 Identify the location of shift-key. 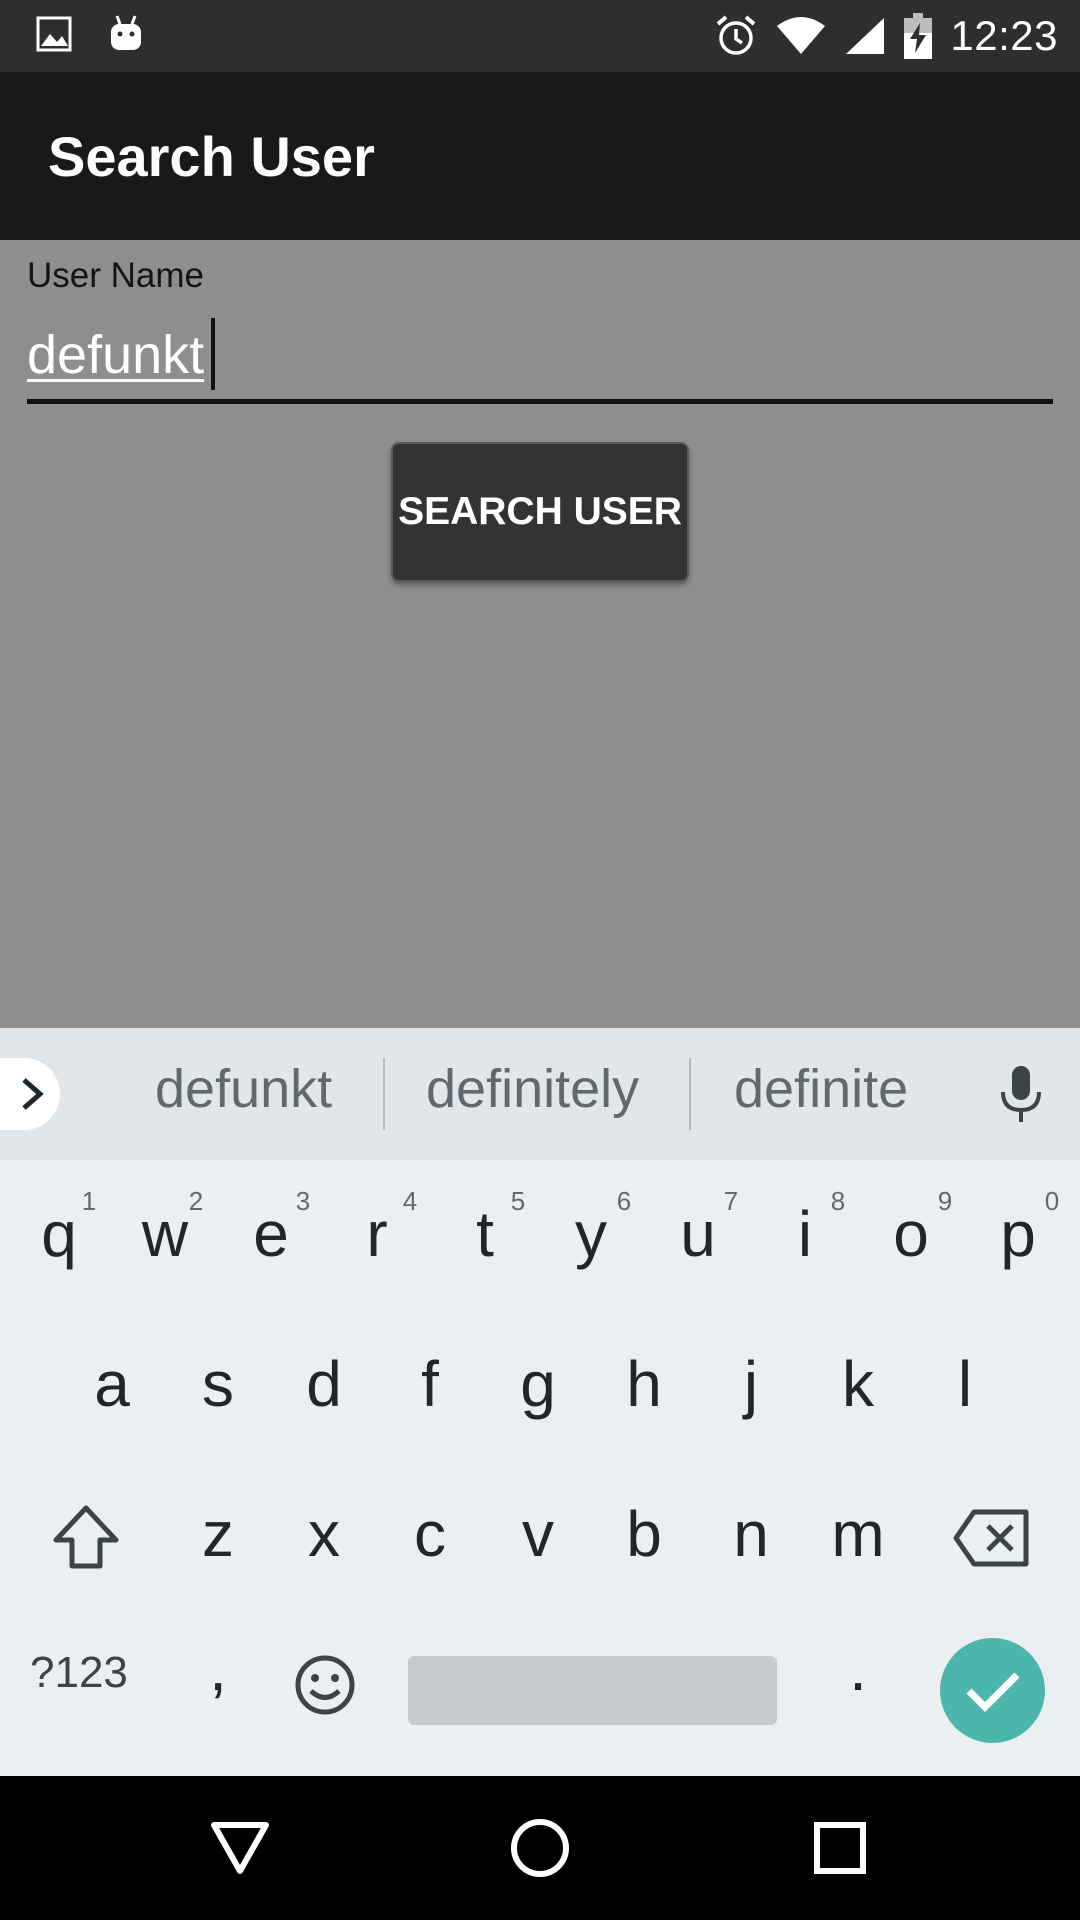
(86, 1538).